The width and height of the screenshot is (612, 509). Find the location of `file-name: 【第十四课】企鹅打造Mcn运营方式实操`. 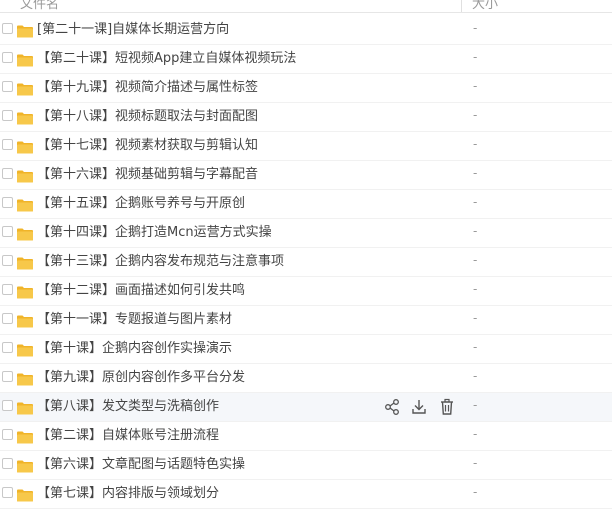

file-name: 【第十四课】企鹅打造Mcn运营方式实操 is located at coordinates (154, 232).